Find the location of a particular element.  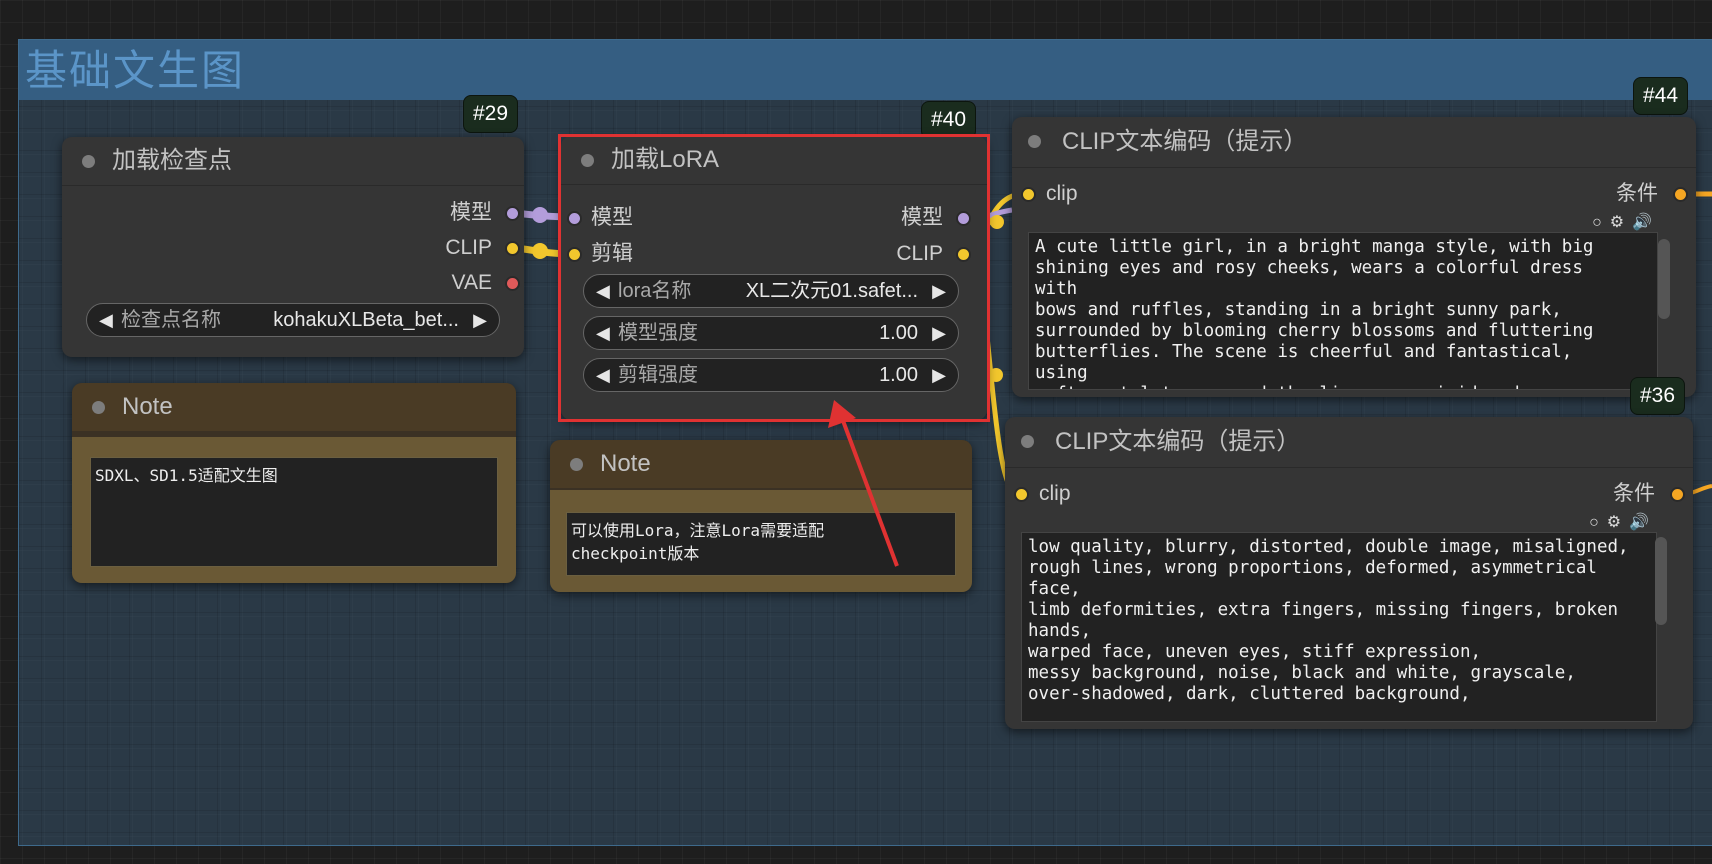

note-node: Note 可以使用Lora，注意Lora需要适配 checkpoint版本 is located at coordinates (761, 516).